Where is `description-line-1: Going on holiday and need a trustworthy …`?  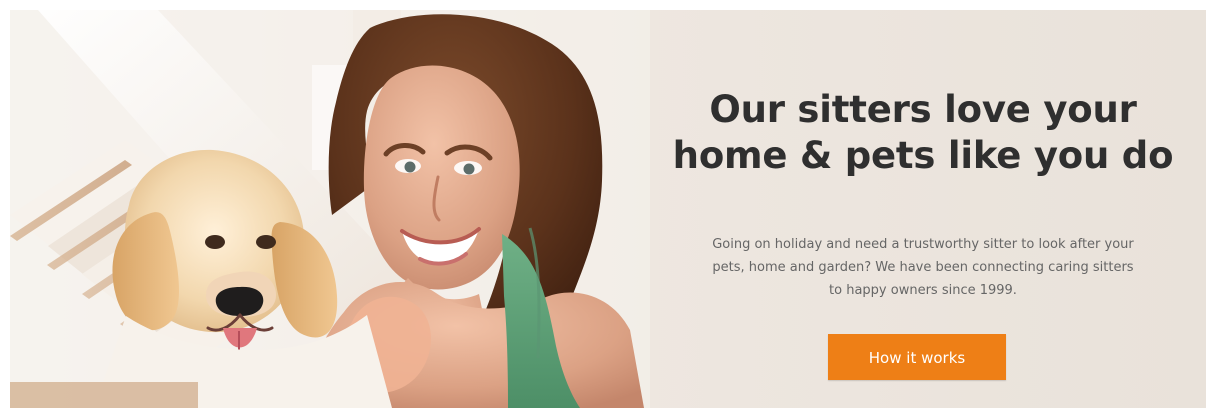 description-line-1: Going on holiday and need a trustworthy … is located at coordinates (923, 244).